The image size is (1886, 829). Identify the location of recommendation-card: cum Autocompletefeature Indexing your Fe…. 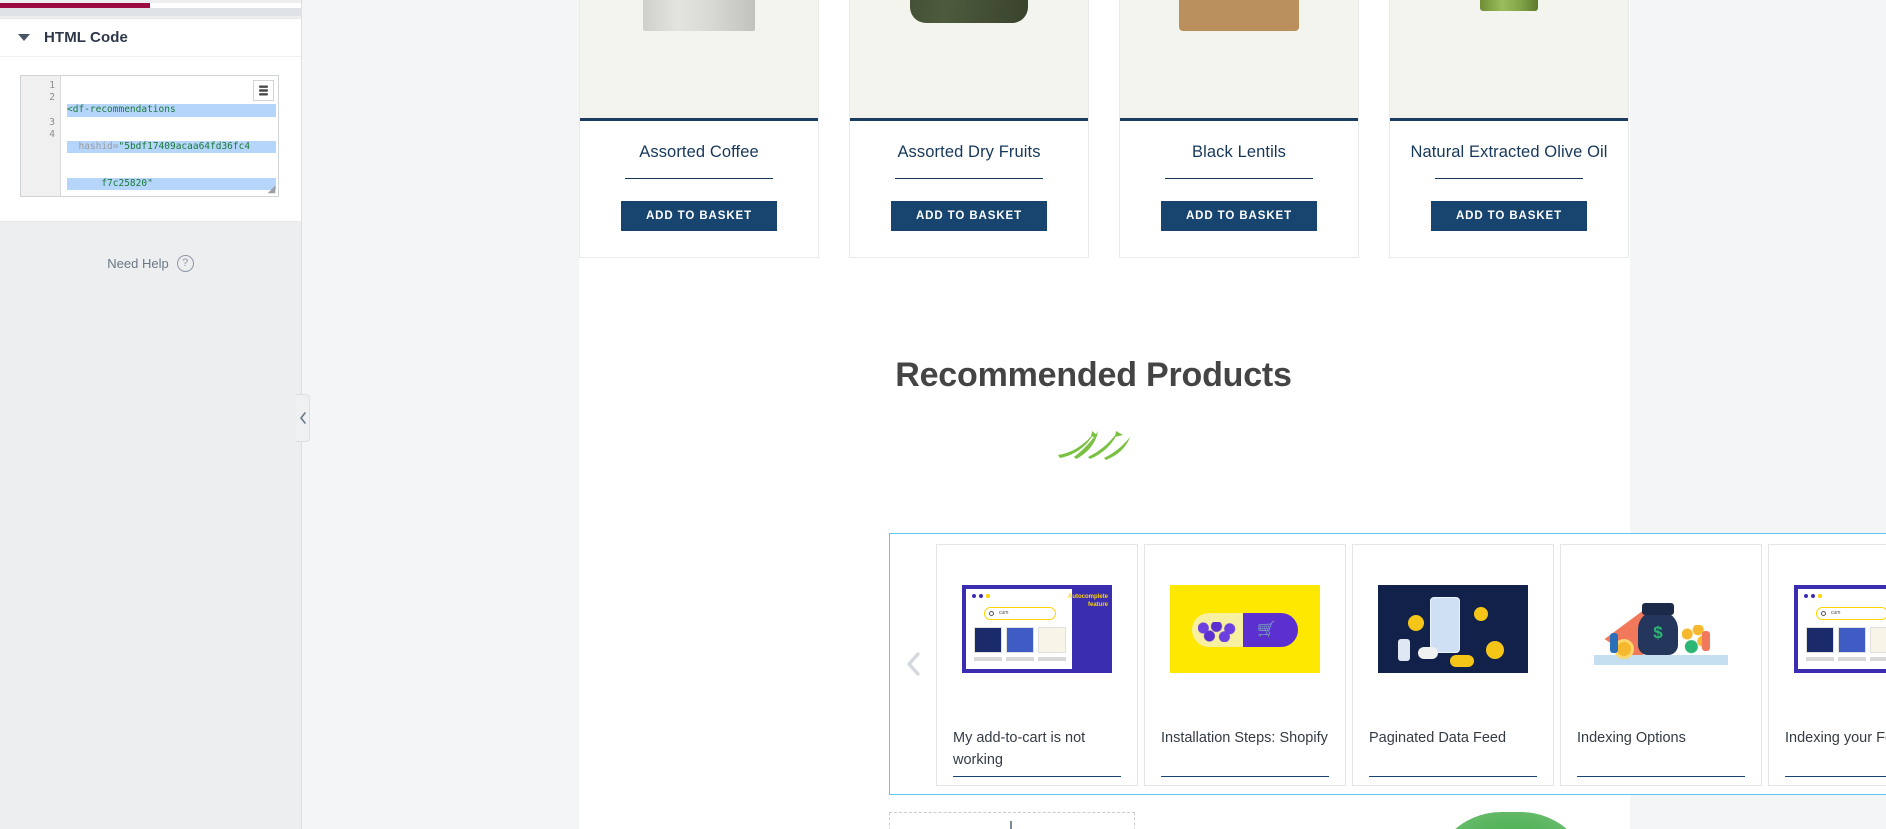
(1827, 665).